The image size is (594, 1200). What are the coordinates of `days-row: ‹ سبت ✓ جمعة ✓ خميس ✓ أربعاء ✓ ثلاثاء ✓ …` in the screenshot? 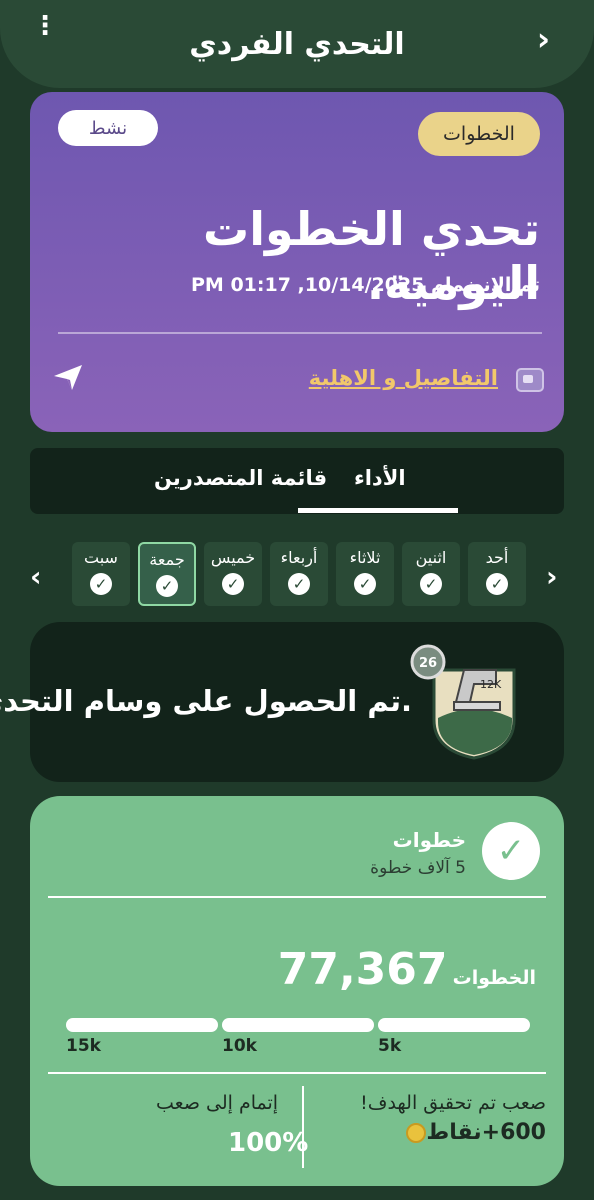 It's located at (297, 575).